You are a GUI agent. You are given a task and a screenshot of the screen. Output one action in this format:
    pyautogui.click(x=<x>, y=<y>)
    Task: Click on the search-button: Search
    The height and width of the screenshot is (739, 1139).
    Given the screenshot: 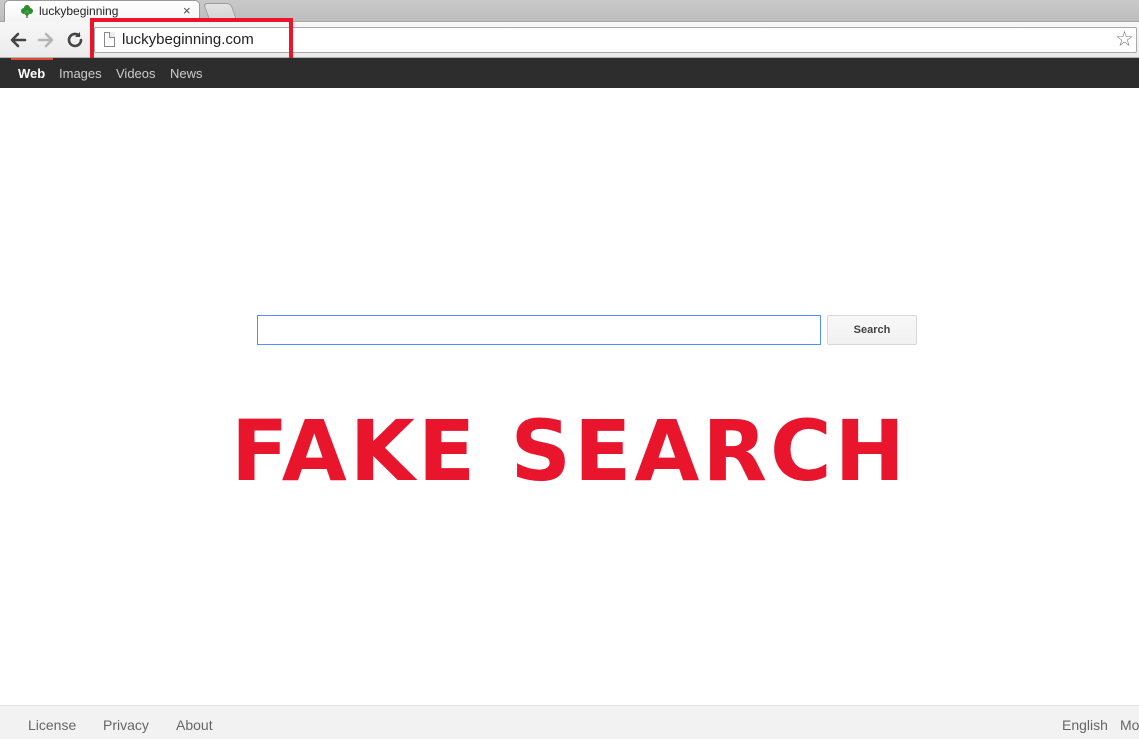 What is the action you would take?
    pyautogui.click(x=872, y=330)
    